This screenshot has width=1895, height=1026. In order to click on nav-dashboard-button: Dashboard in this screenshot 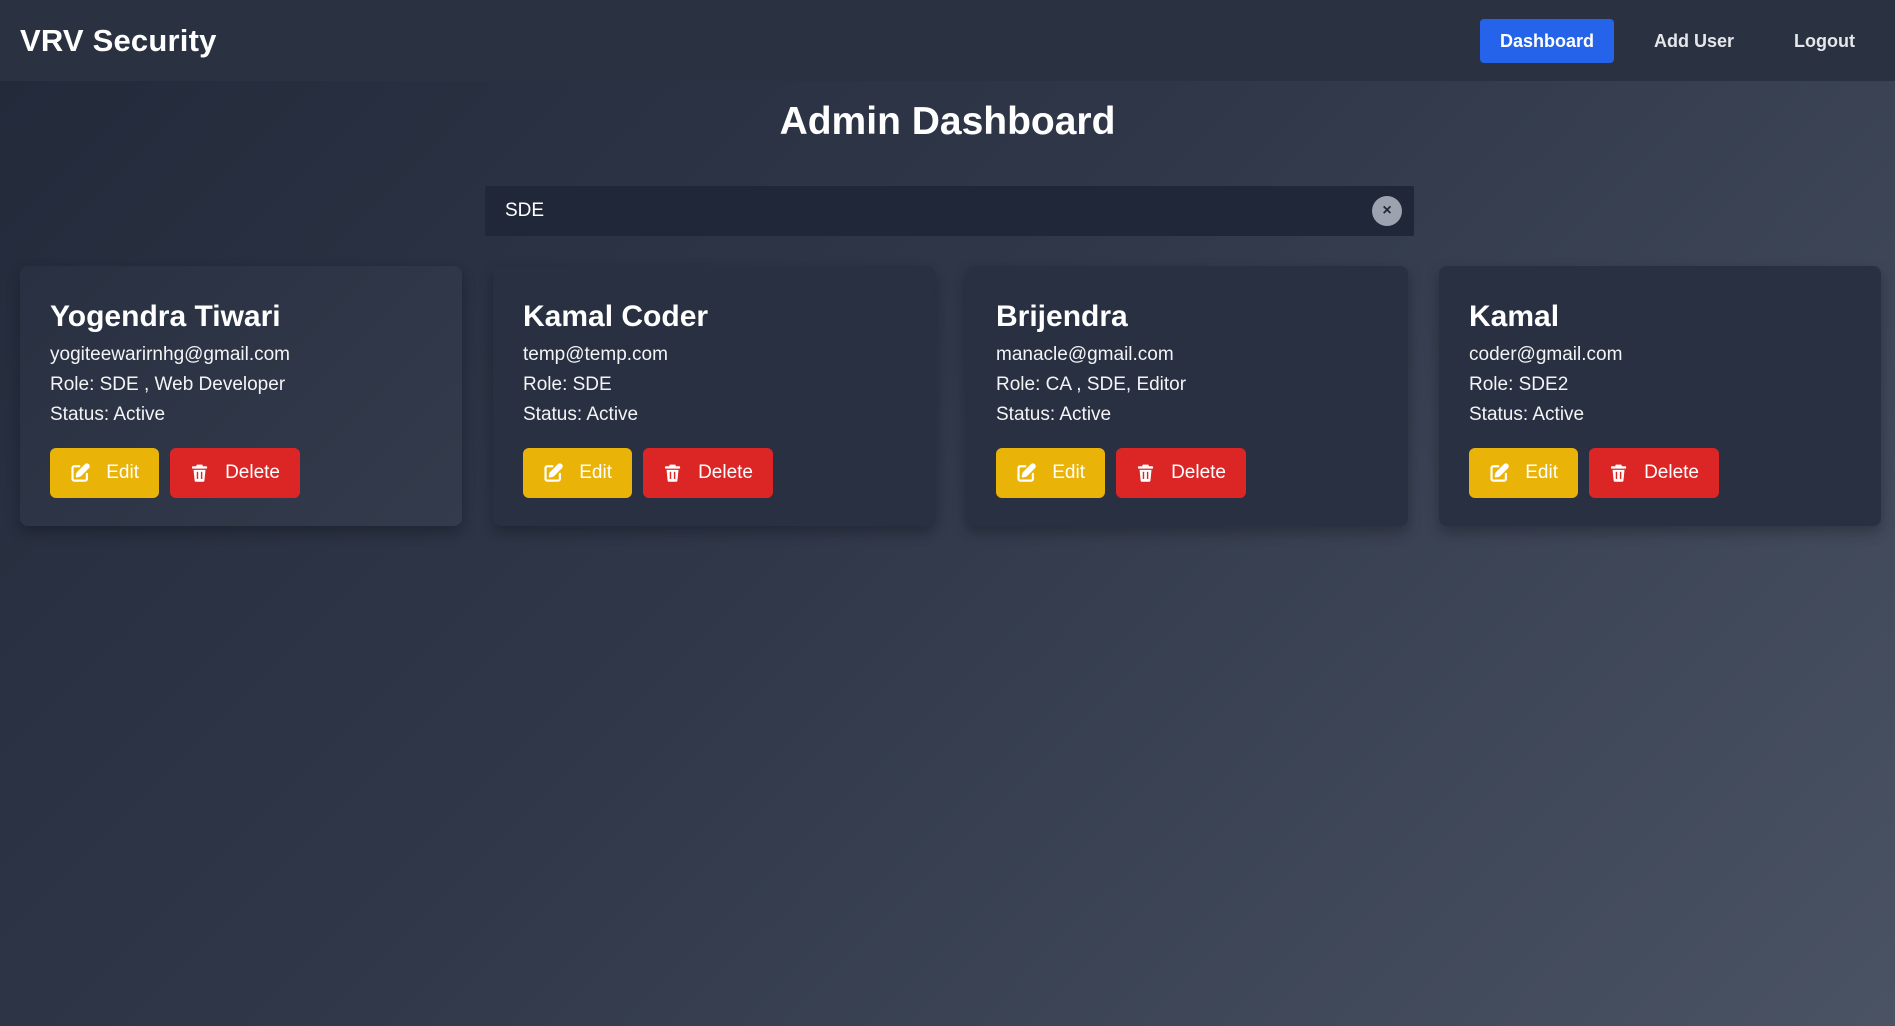, I will do `click(1546, 40)`.